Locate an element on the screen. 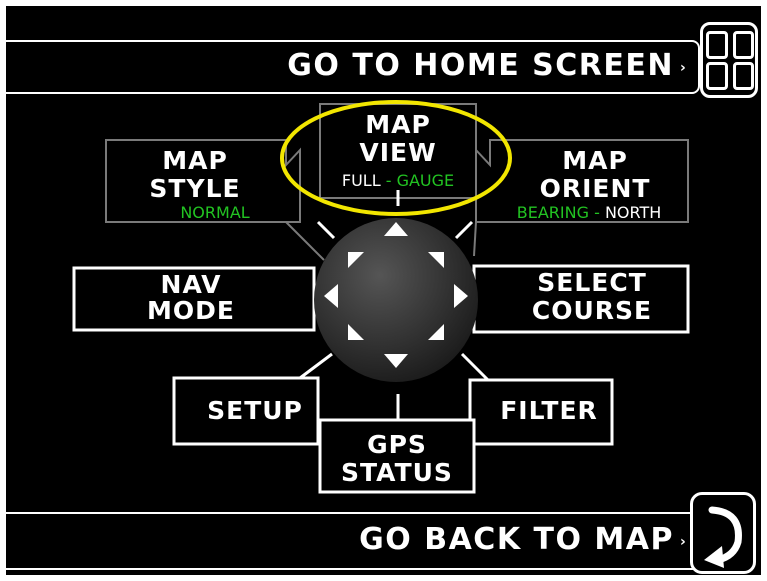 The image size is (767, 581). gps-status-title-1: GPS is located at coordinates (397, 444).